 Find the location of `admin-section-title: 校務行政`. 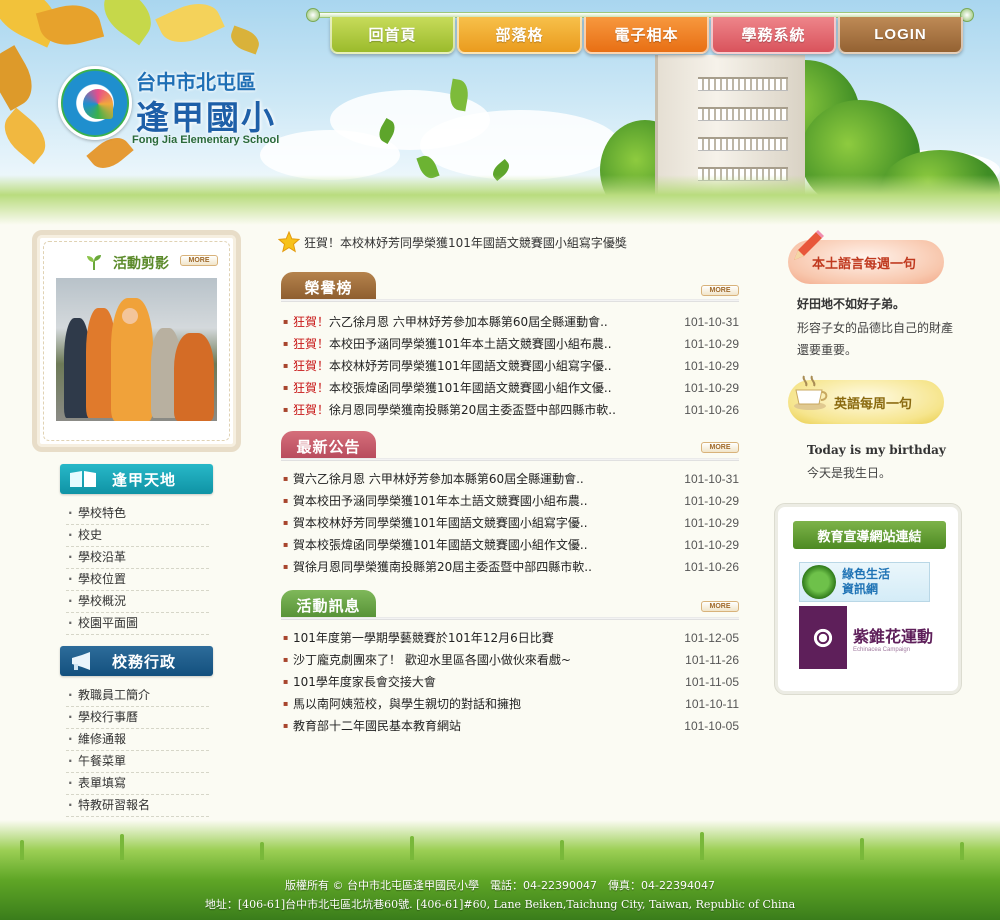

admin-section-title: 校務行政 is located at coordinates (144, 661).